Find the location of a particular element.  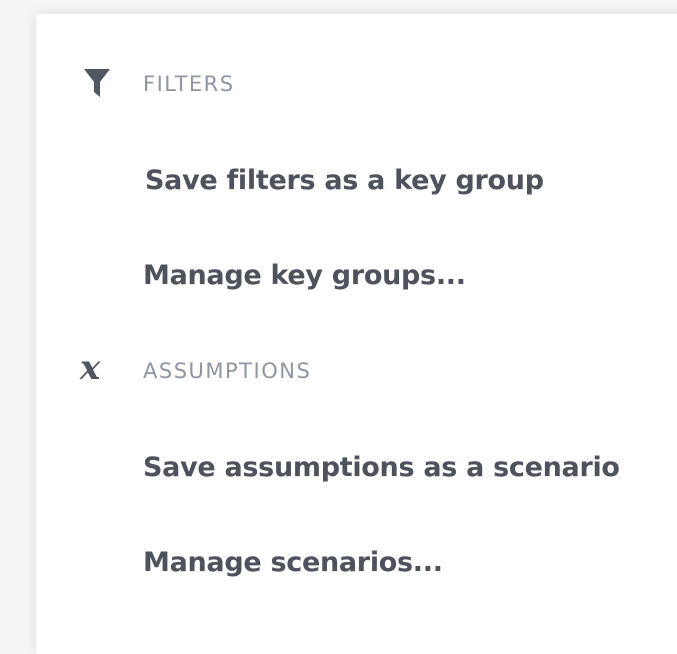

svg-text: x is located at coordinates (90, 369).